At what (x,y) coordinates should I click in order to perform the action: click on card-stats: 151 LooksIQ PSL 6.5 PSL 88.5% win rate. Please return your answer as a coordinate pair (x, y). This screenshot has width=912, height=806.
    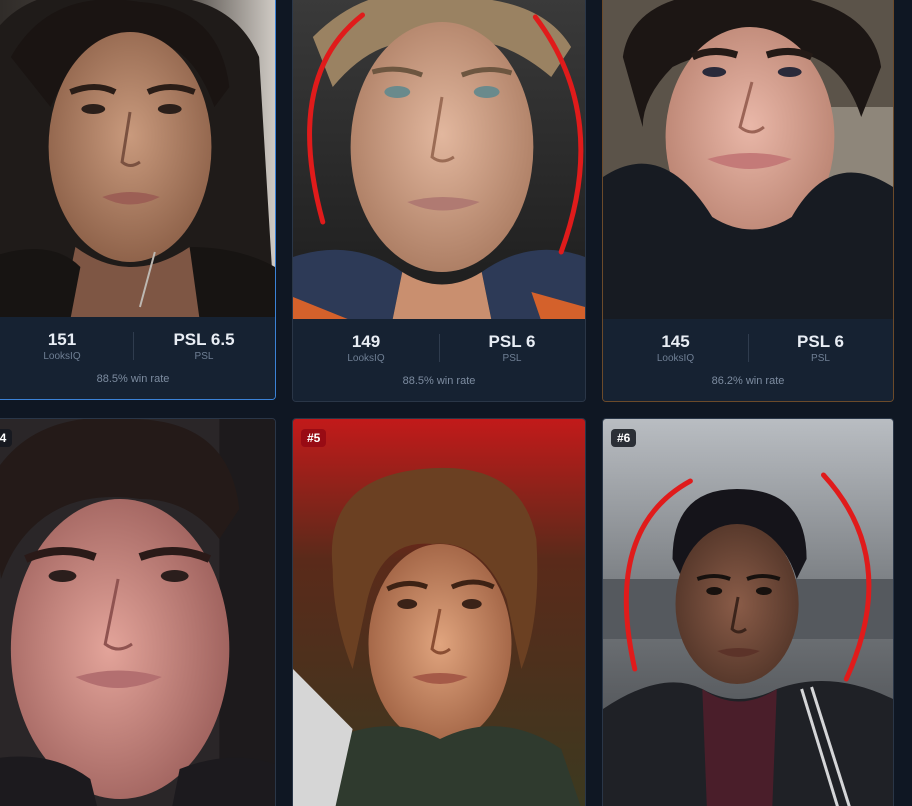
    Looking at the image, I should click on (137, 358).